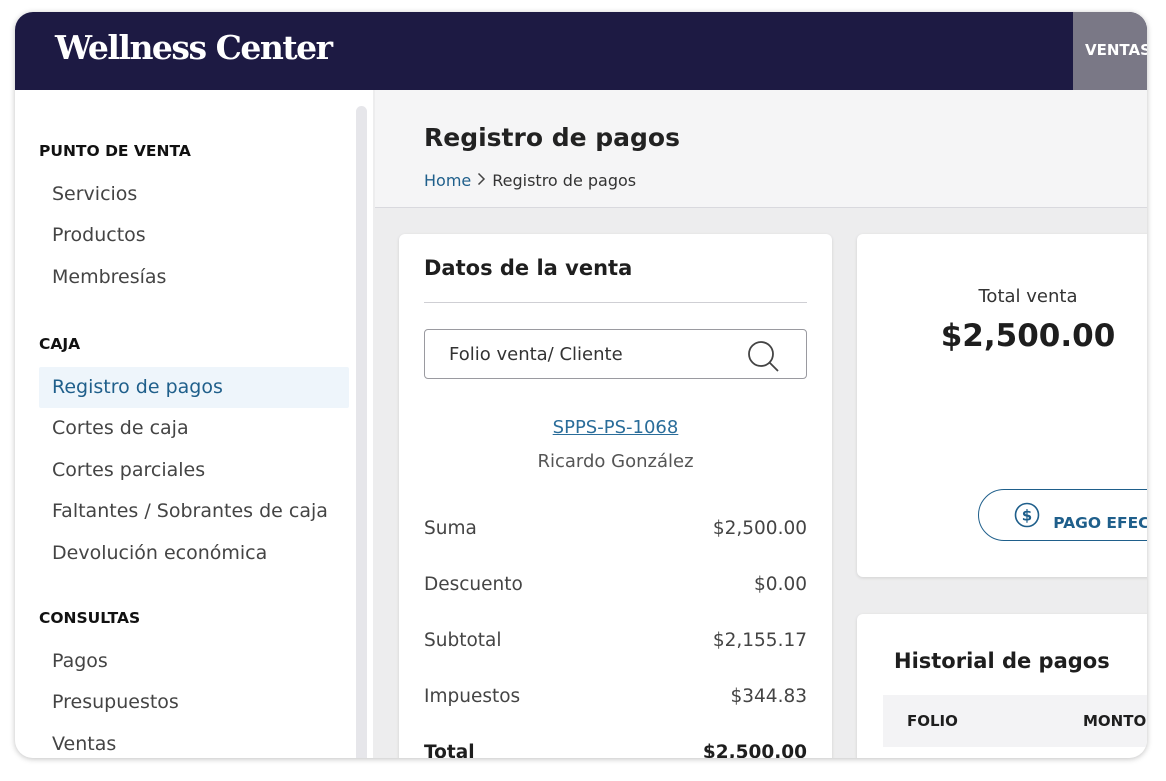  I want to click on sidebar-item-productos: Productos, so click(194, 235).